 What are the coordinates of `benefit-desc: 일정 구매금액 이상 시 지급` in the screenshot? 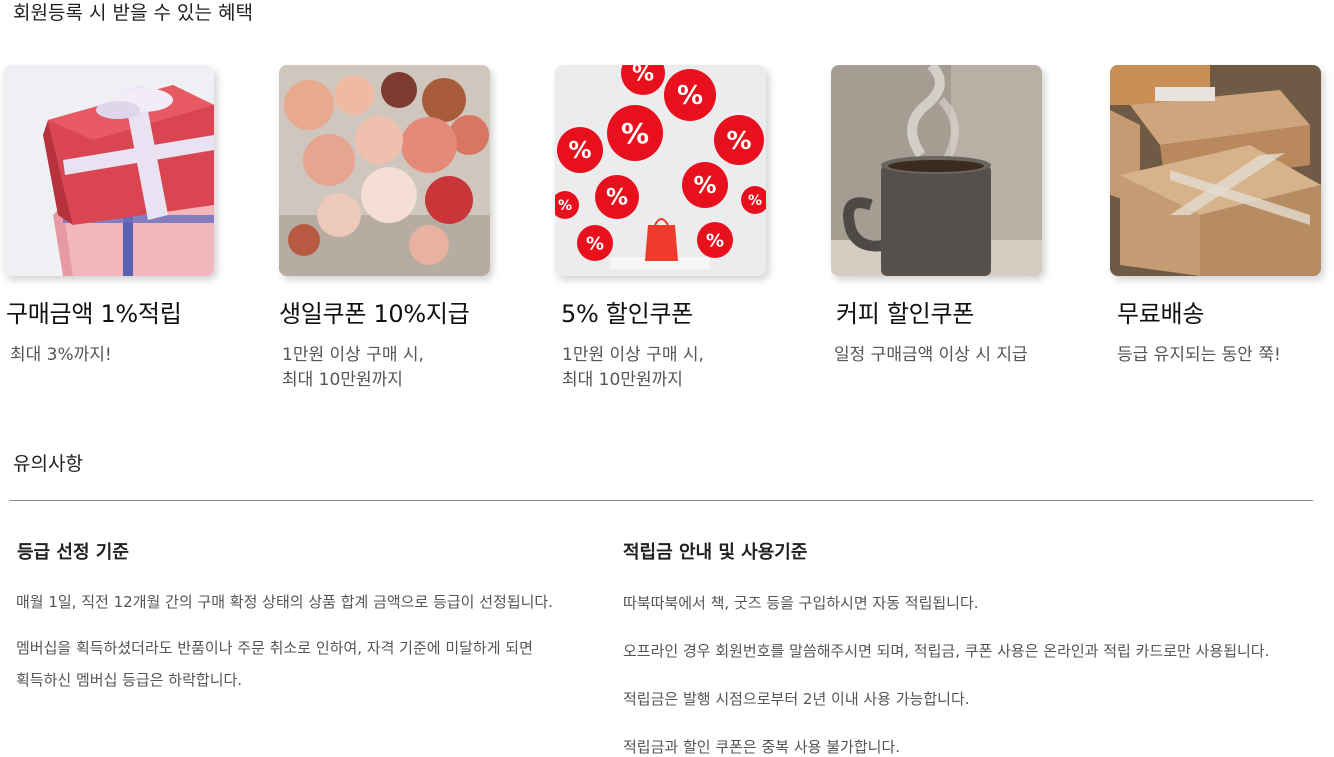 It's located at (931, 355).